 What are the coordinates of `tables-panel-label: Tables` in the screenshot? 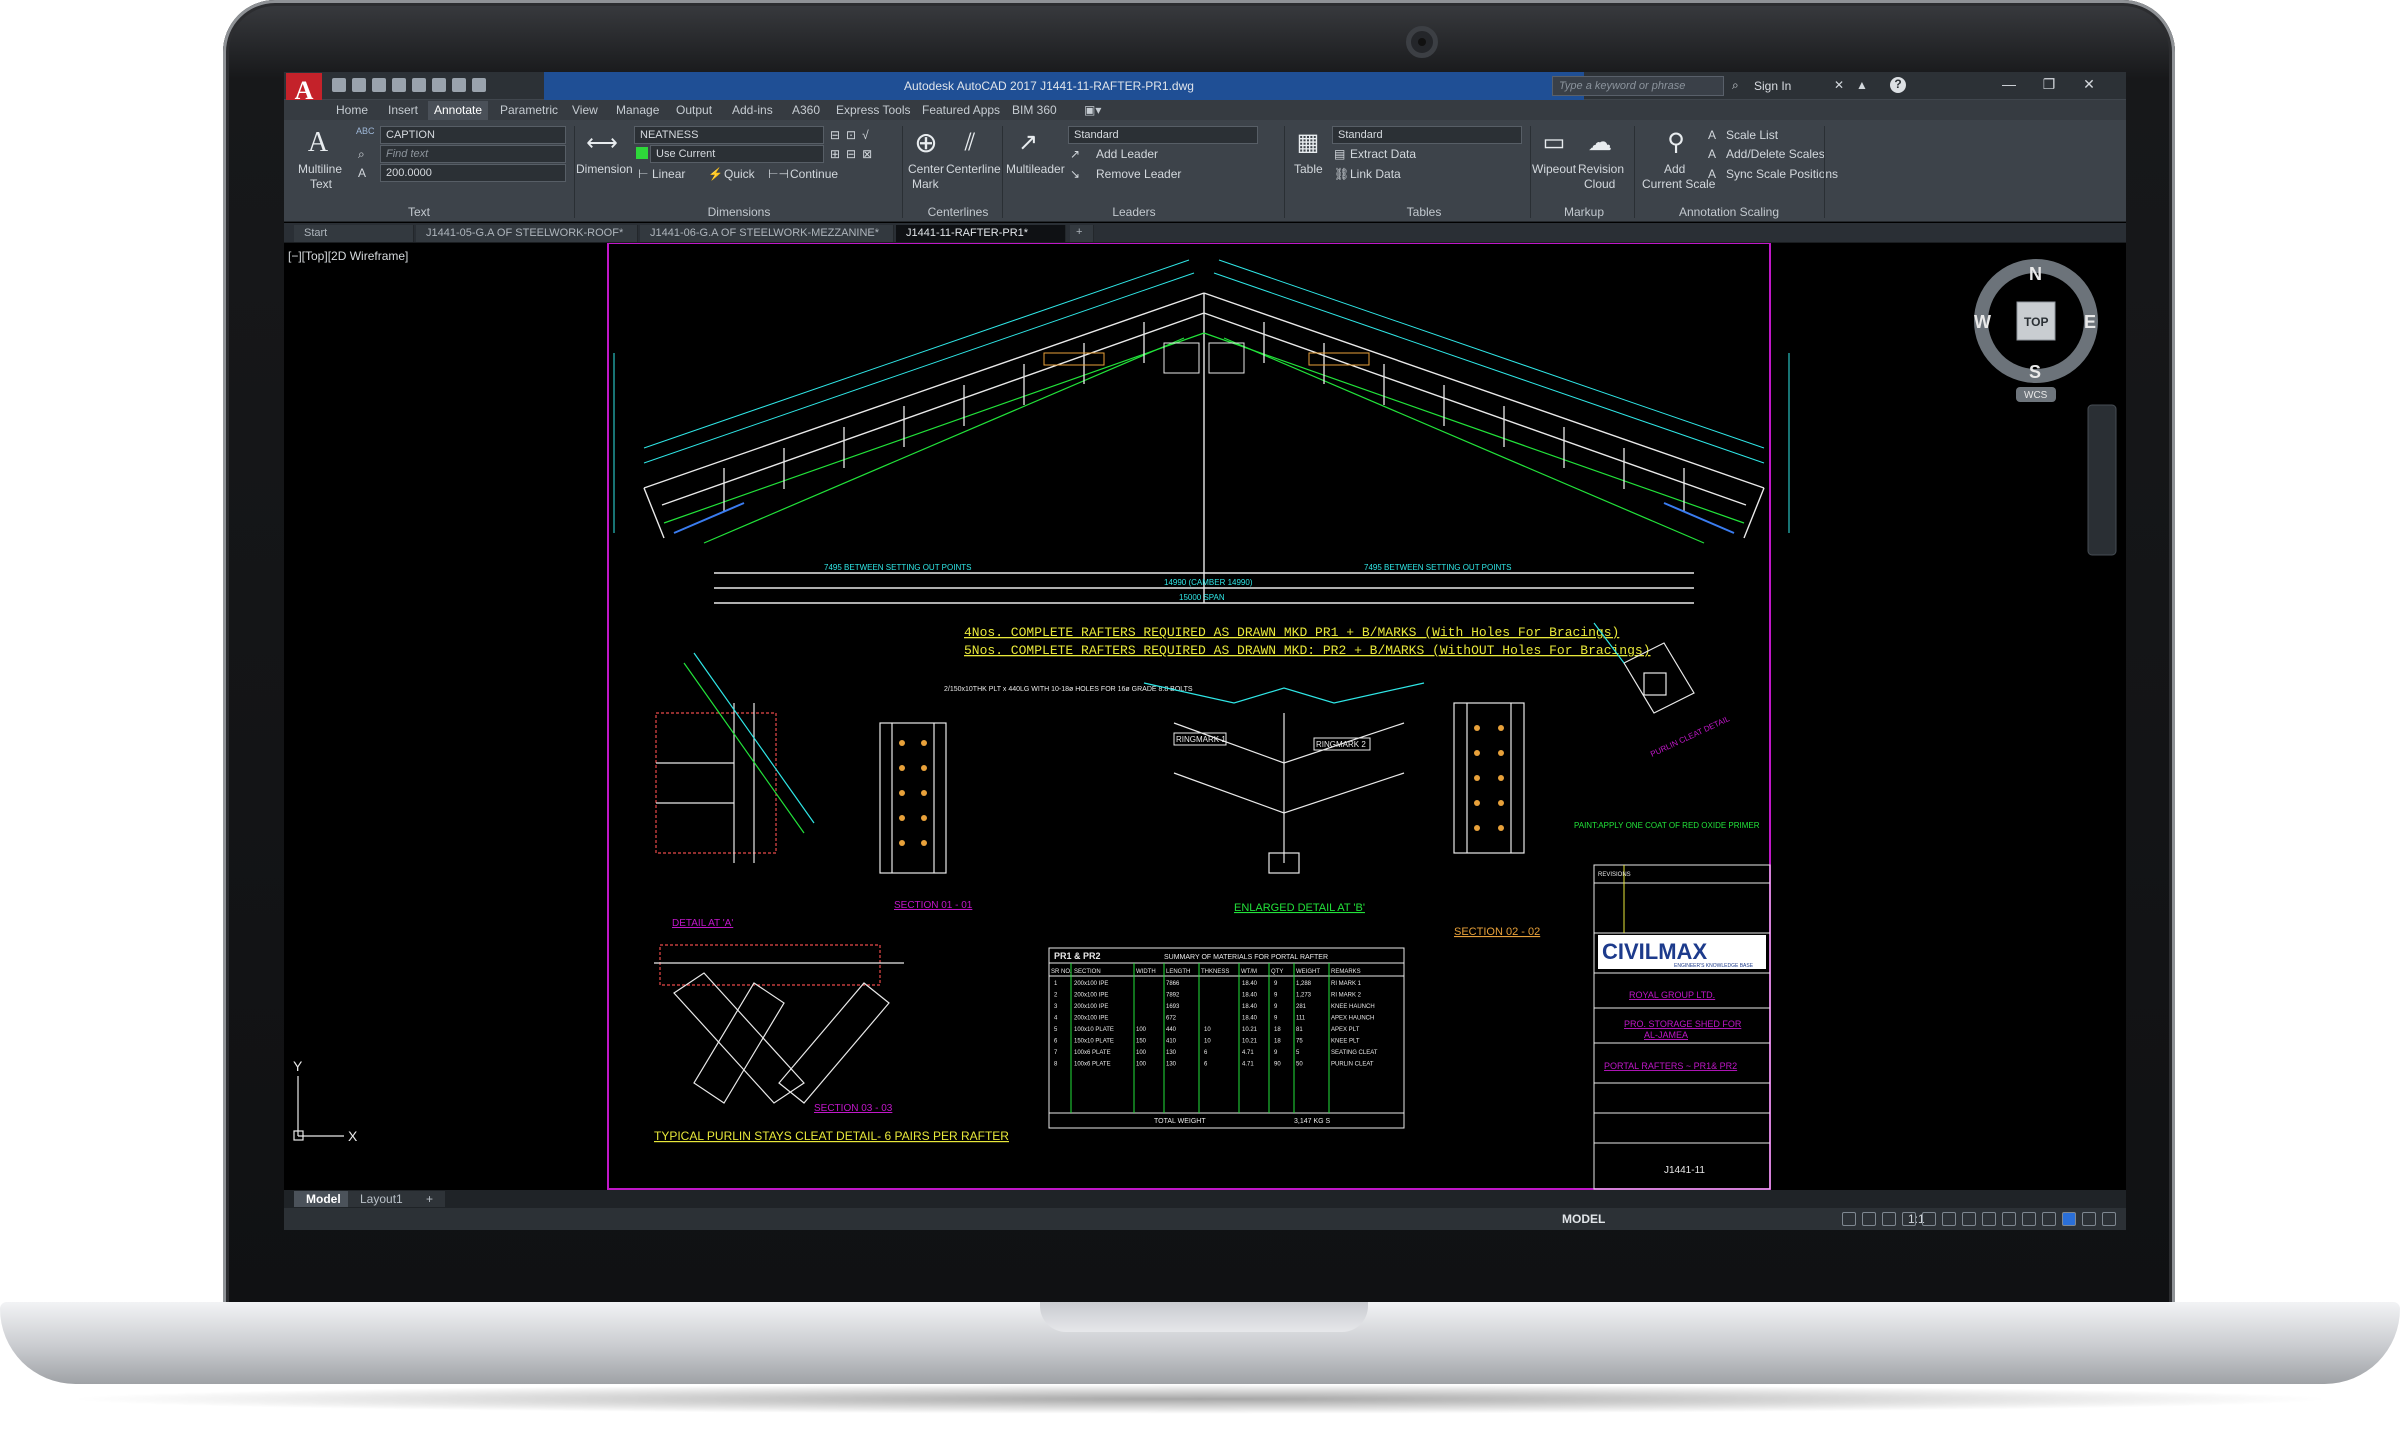 It's located at (1424, 212).